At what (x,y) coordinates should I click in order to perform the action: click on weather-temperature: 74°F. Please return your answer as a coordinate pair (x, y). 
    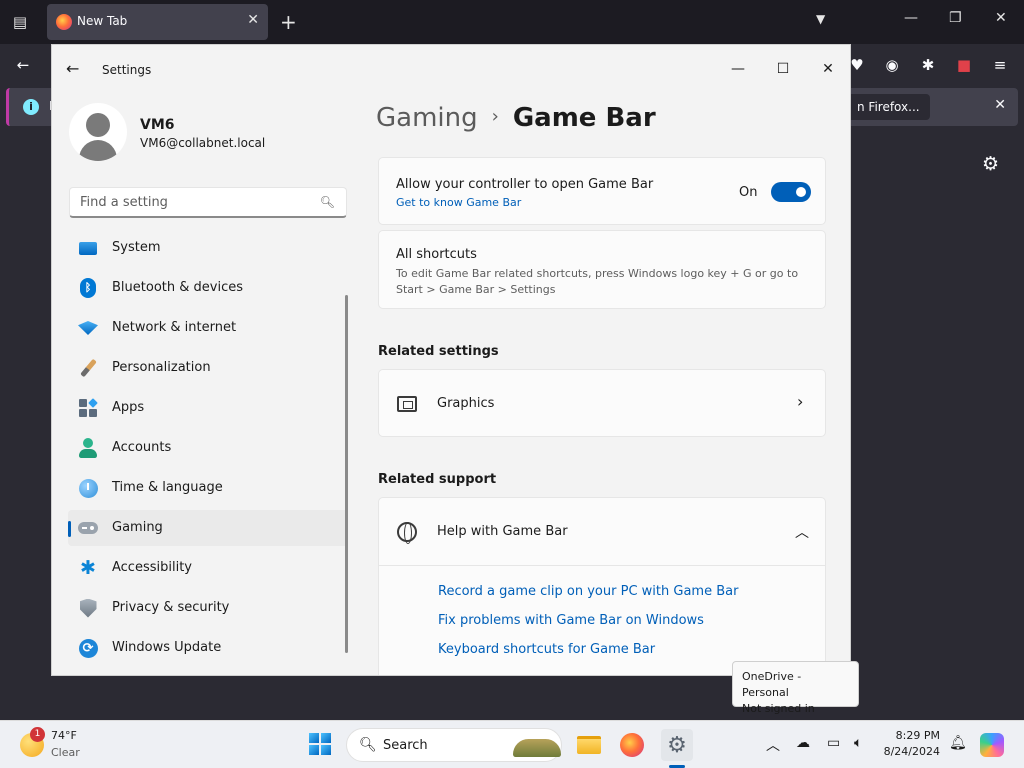
    Looking at the image, I should click on (64, 735).